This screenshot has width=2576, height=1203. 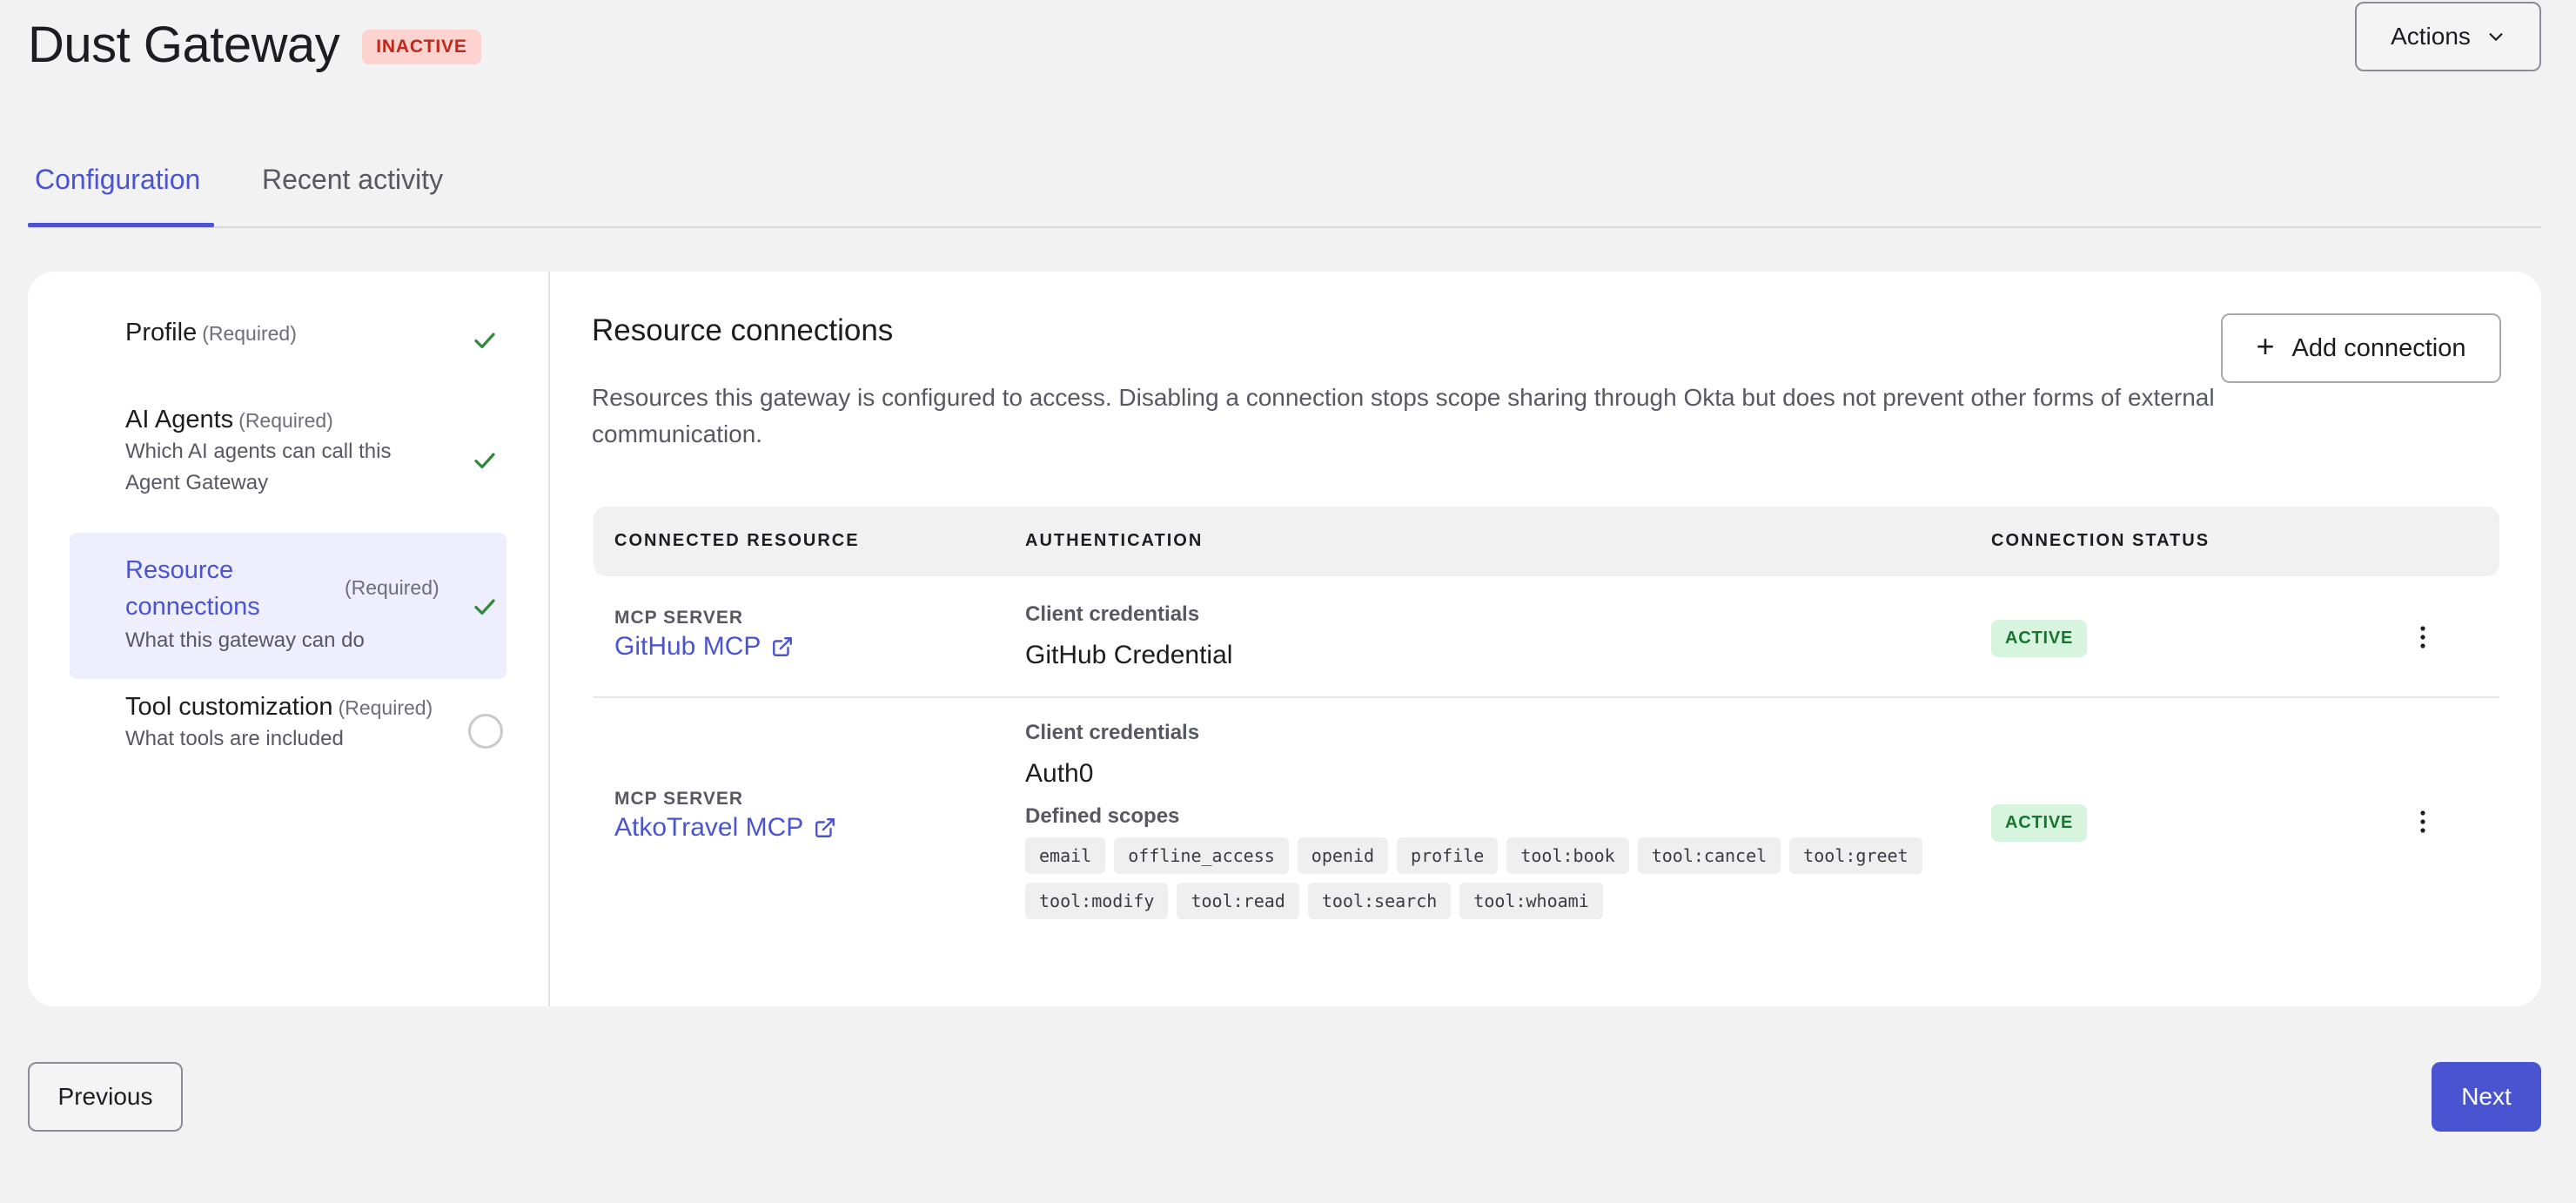 What do you see at coordinates (1709, 856) in the screenshot?
I see `scope-chip: tool:cancel` at bounding box center [1709, 856].